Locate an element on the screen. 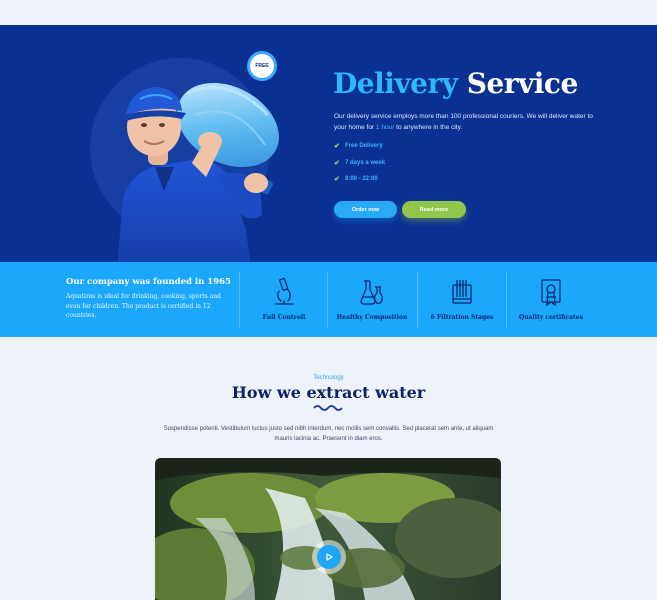  feature-full-control: Full Controll is located at coordinates (284, 299).